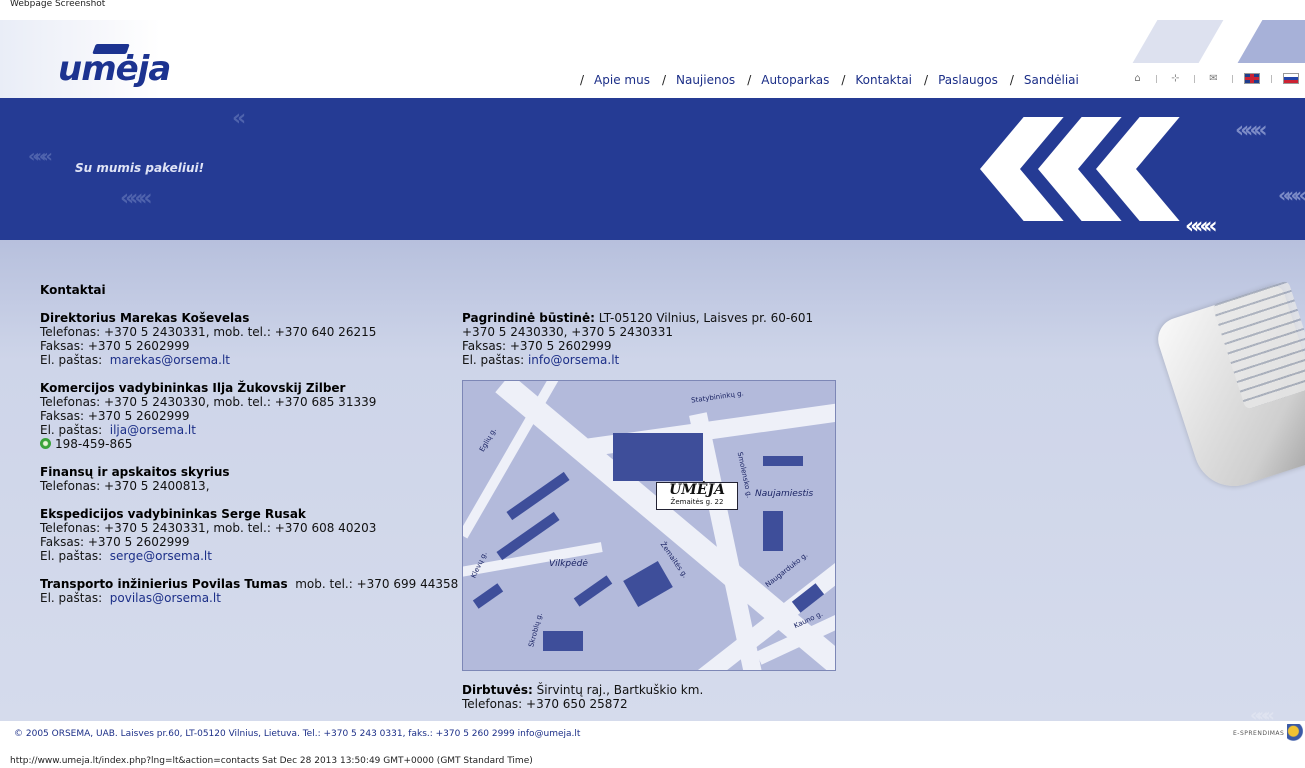  What do you see at coordinates (140, 168) in the screenshot?
I see `banner-slogan: Su mumis pakeliui!` at bounding box center [140, 168].